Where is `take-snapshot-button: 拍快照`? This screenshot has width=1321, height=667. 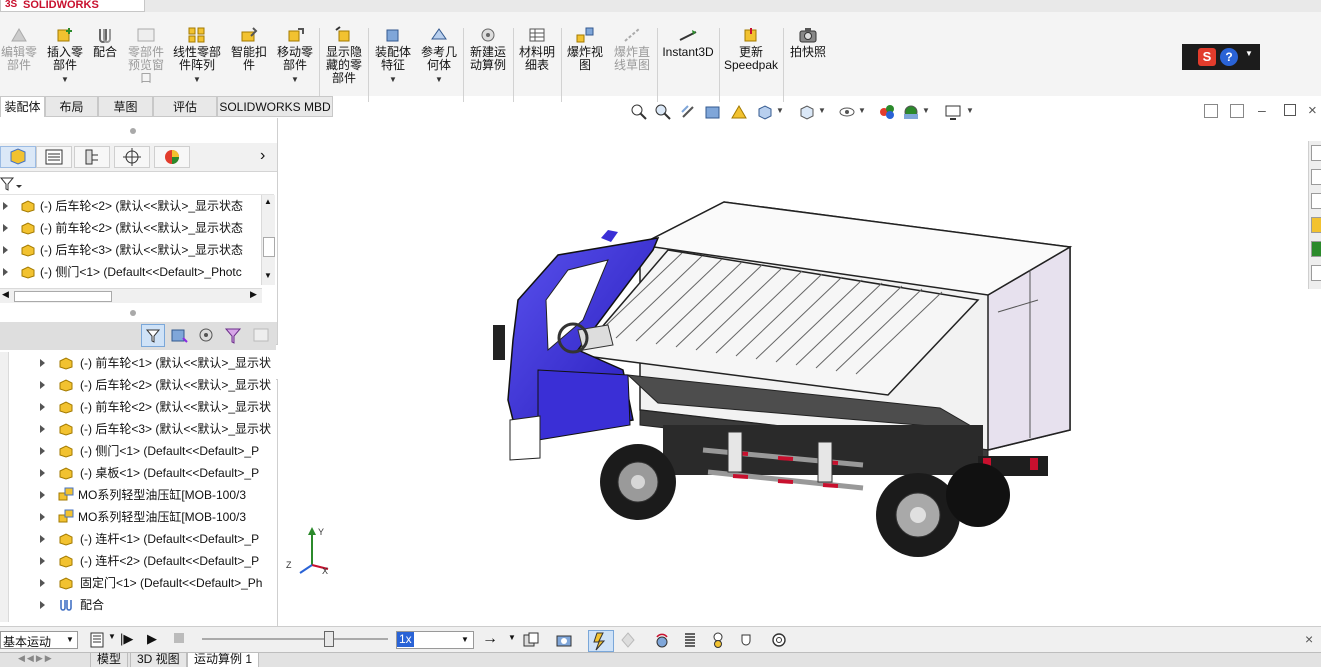 take-snapshot-button: 拍快照 is located at coordinates (808, 42).